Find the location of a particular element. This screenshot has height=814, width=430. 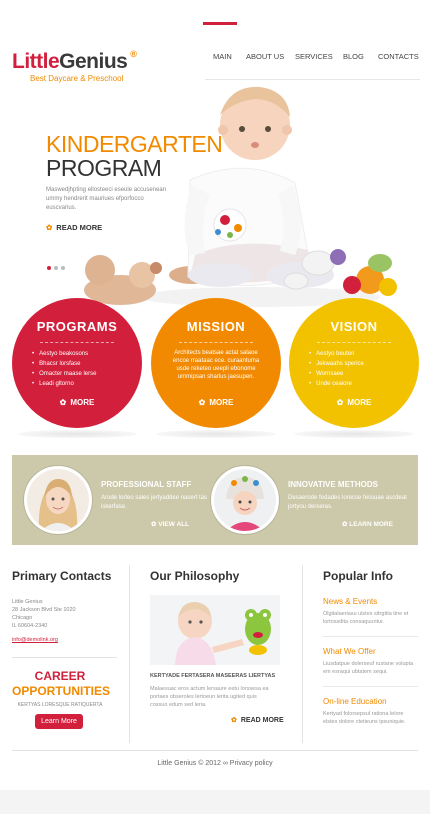

mission-divider is located at coordinates (216, 342).